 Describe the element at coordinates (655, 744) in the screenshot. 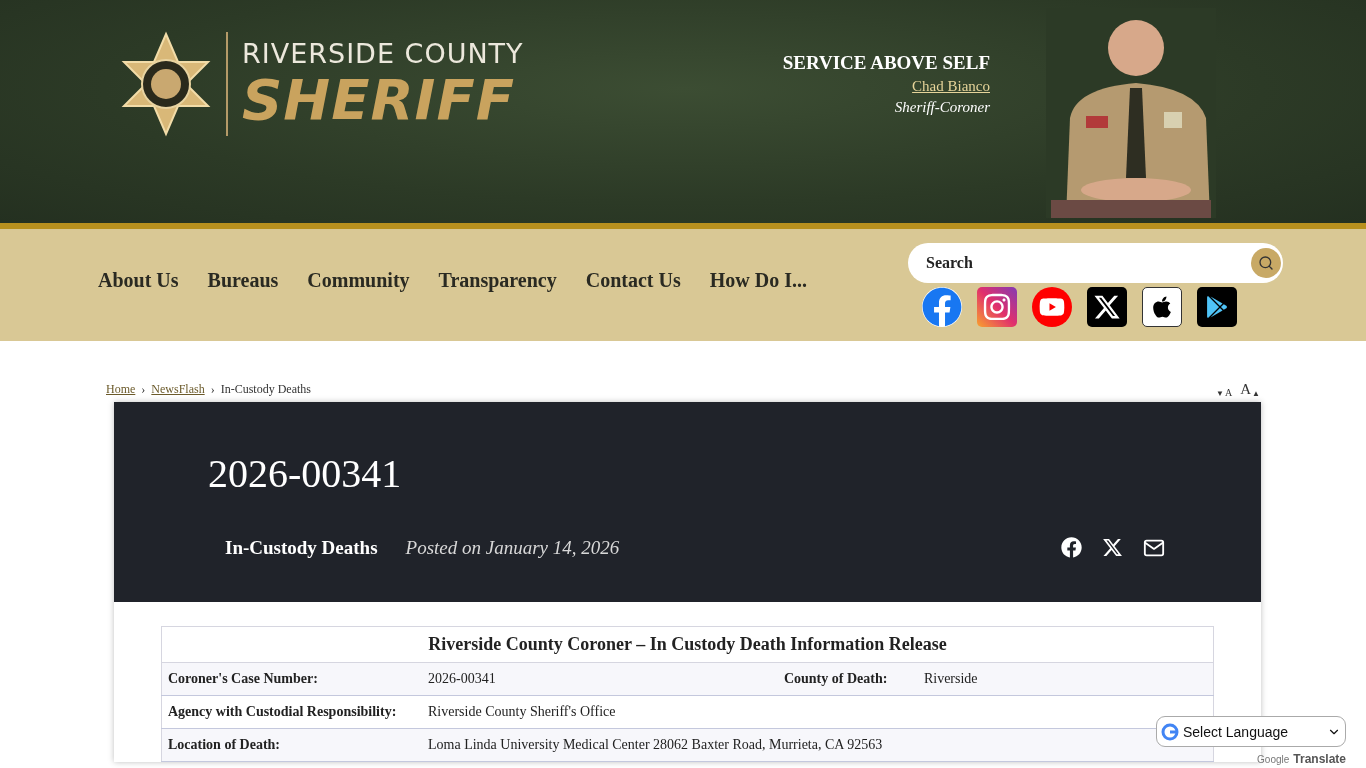

I see `field-value: Loma Linda University Medical Center 28062 Baxter Road, Murrieta, CA 92563` at that location.